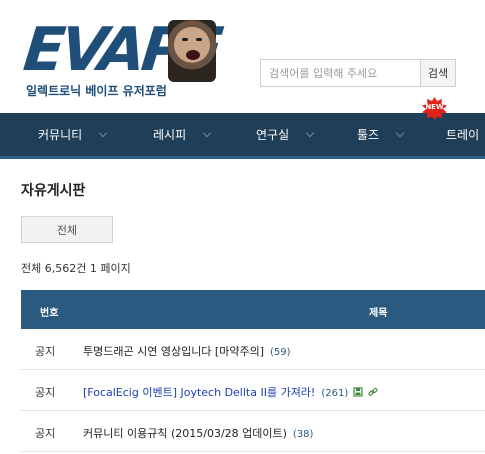 This screenshot has height=454, width=485. Describe the element at coordinates (185, 433) in the screenshot. I see `post-title-text: 커뮤니티 이용규칙 (2015/03/28 업데이트)` at that location.